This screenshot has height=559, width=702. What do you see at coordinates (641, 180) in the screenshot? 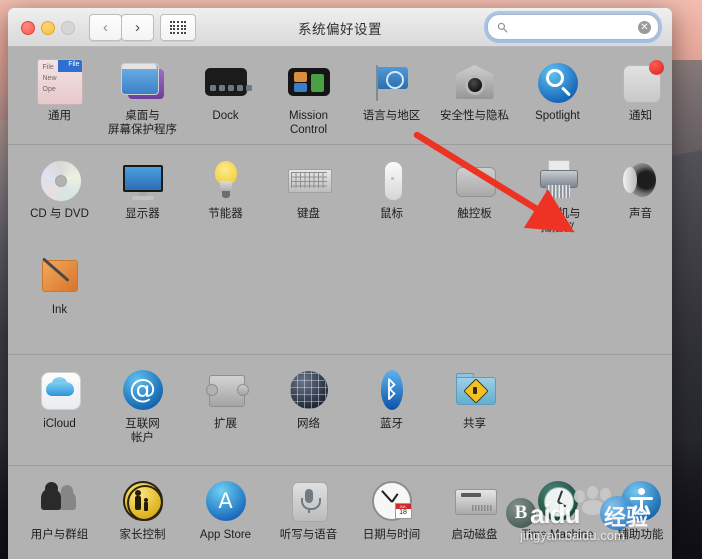
I see `sound-icon` at bounding box center [641, 180].